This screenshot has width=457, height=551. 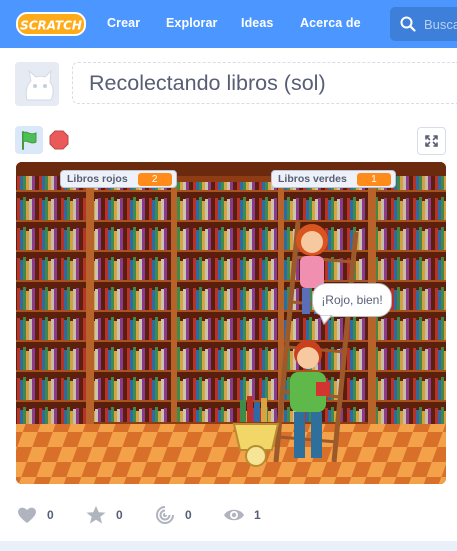 I want to click on green-flag-icon, so click(x=29, y=140).